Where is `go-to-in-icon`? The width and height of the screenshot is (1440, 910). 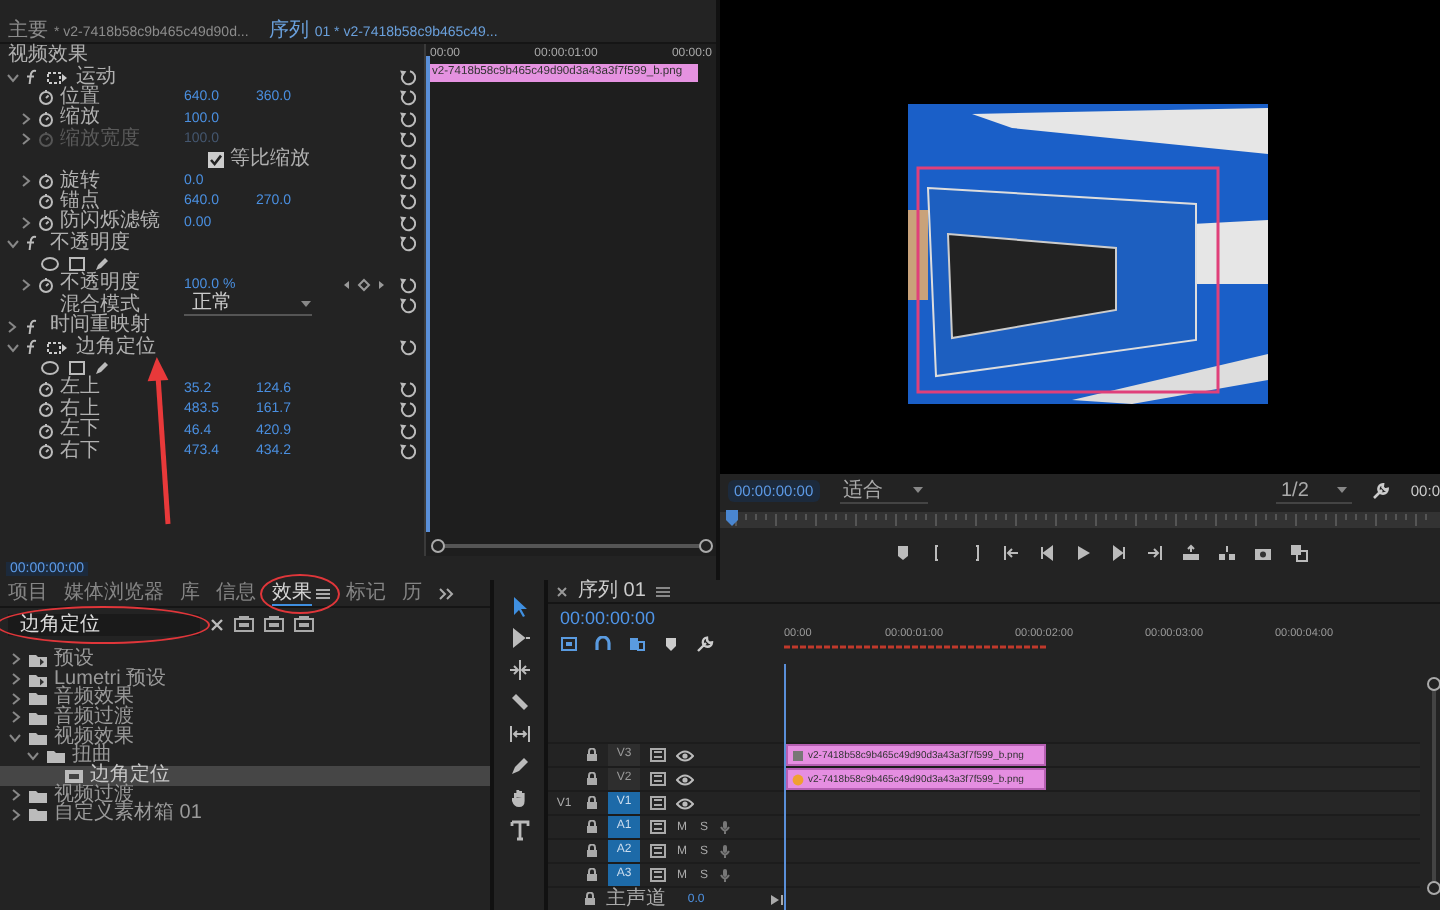
go-to-in-icon is located at coordinates (1010, 552).